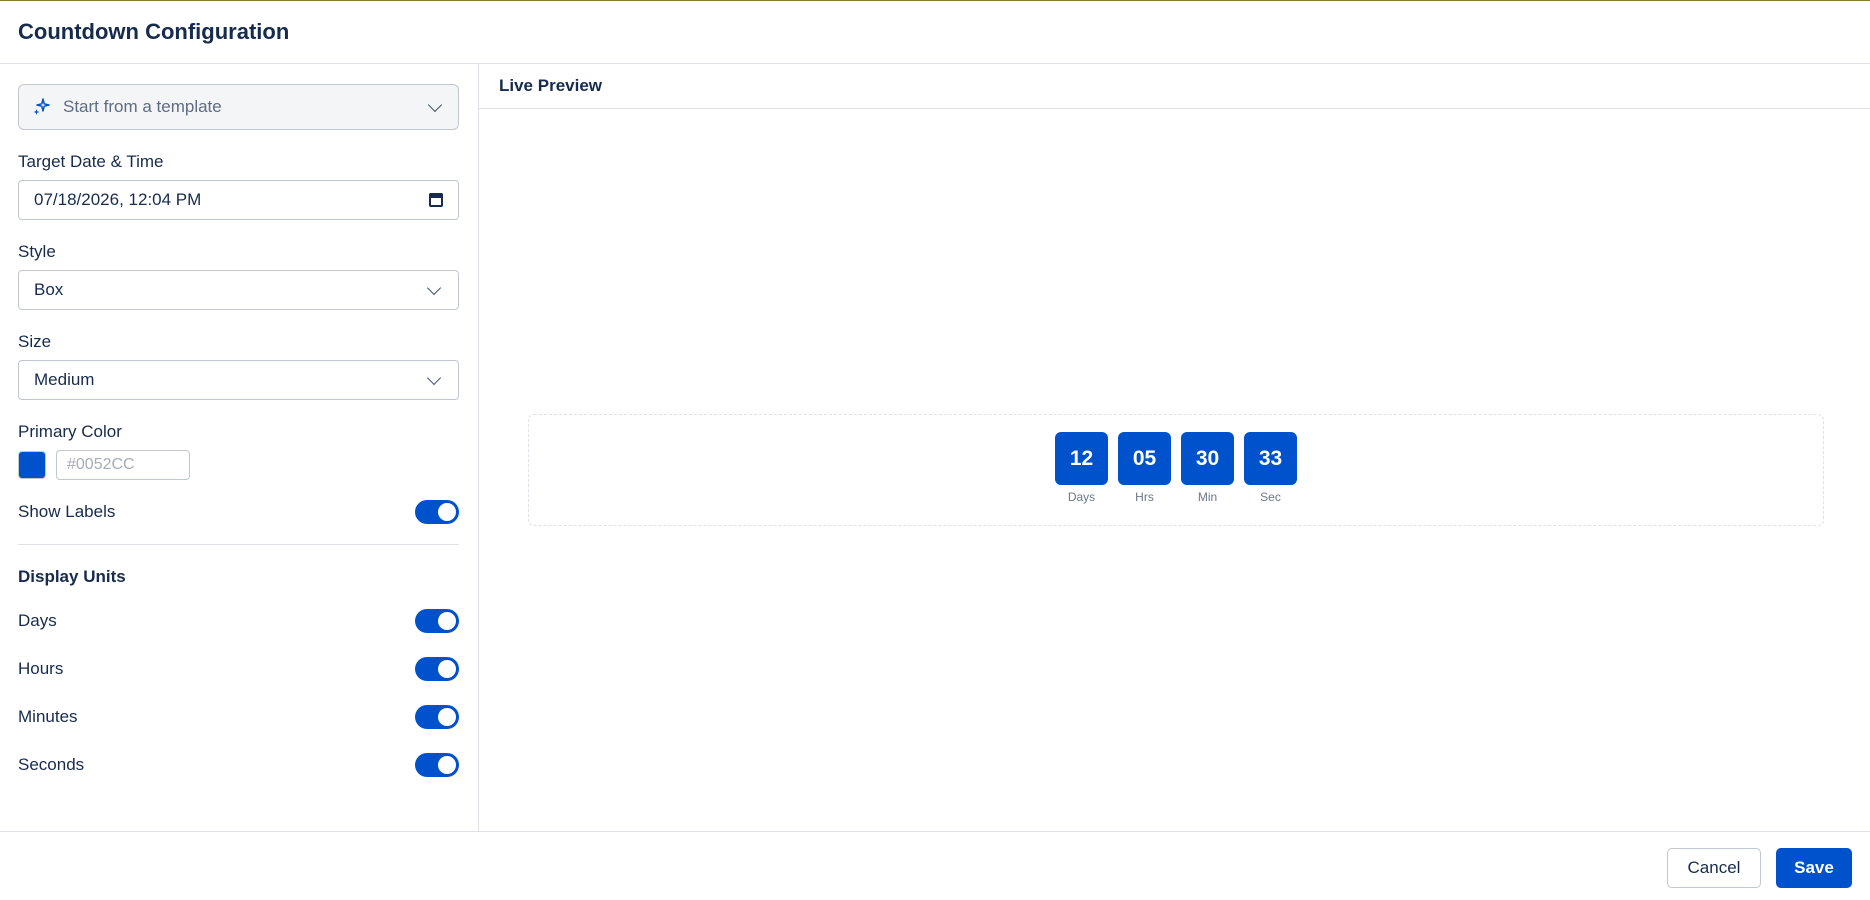 This screenshot has width=1870, height=900. Describe the element at coordinates (49, 289) in the screenshot. I see `style-value: Box` at that location.